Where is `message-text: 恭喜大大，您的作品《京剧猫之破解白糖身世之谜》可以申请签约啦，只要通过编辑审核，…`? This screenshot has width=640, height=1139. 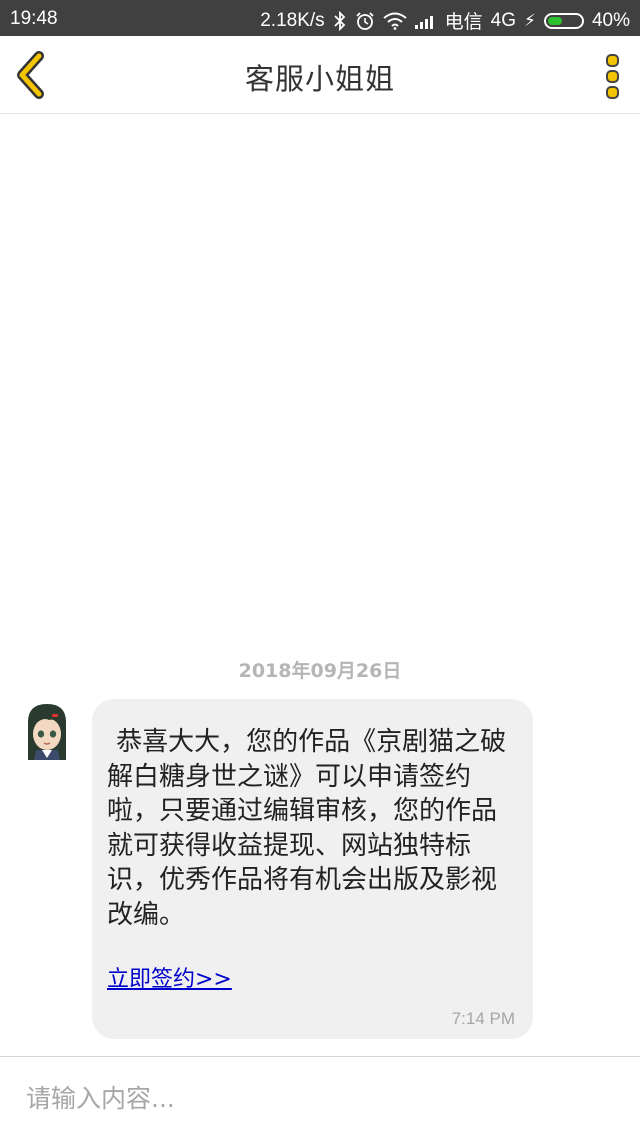 message-text: 恭喜大大，您的作品《京剧猫之破解白糖身世之谜》可以申请签约啦，只要通过编辑审核，… is located at coordinates (307, 828).